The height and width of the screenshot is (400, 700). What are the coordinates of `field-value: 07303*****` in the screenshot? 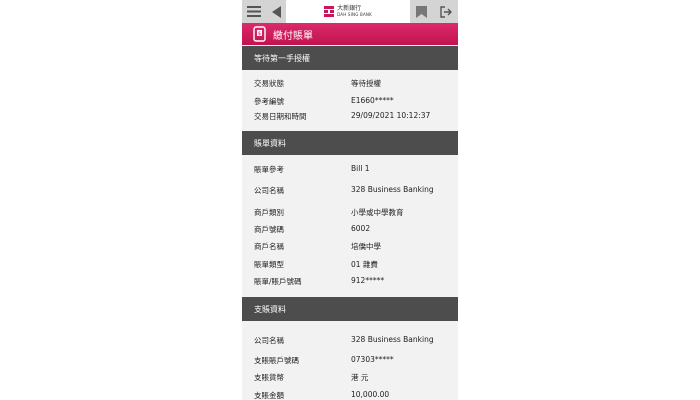 It's located at (372, 359).